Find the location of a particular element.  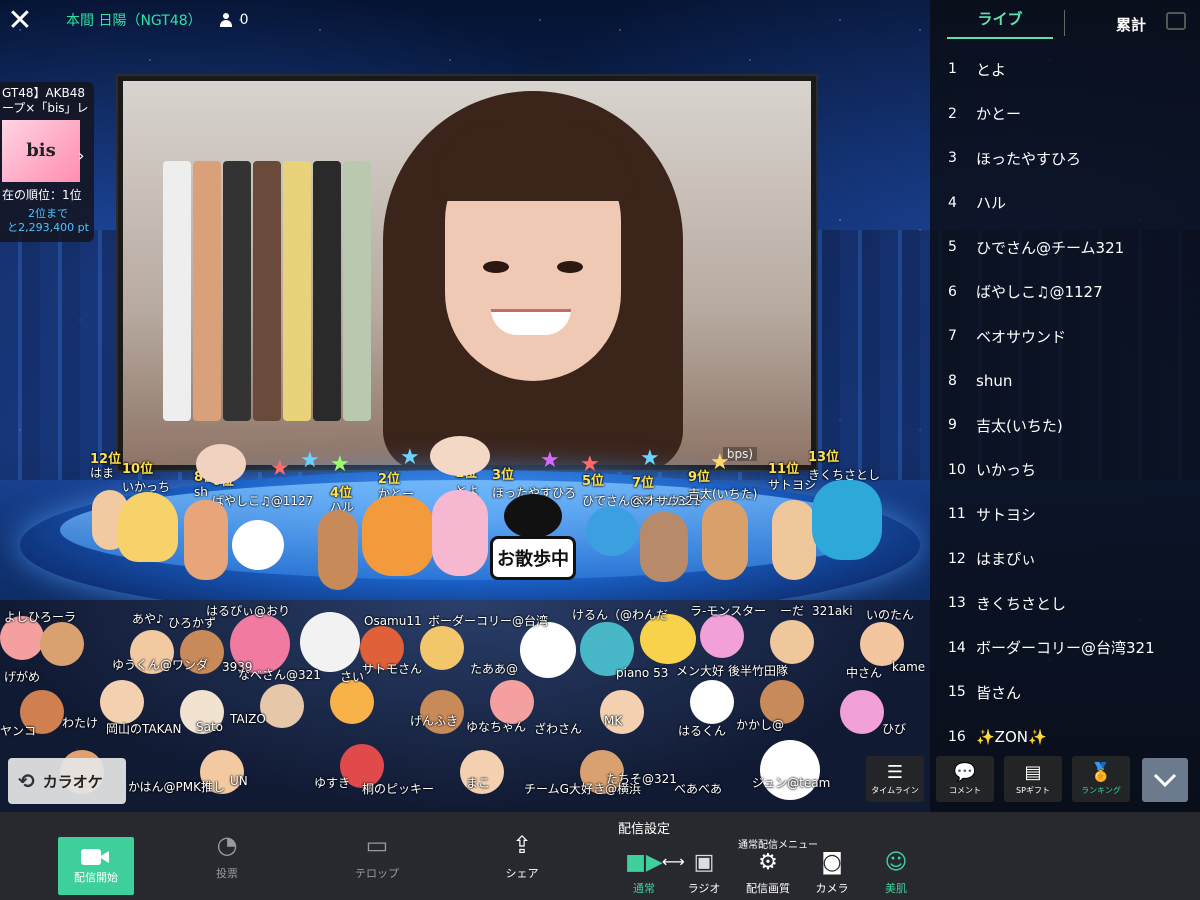

audience-name: かかし@ is located at coordinates (760, 724).